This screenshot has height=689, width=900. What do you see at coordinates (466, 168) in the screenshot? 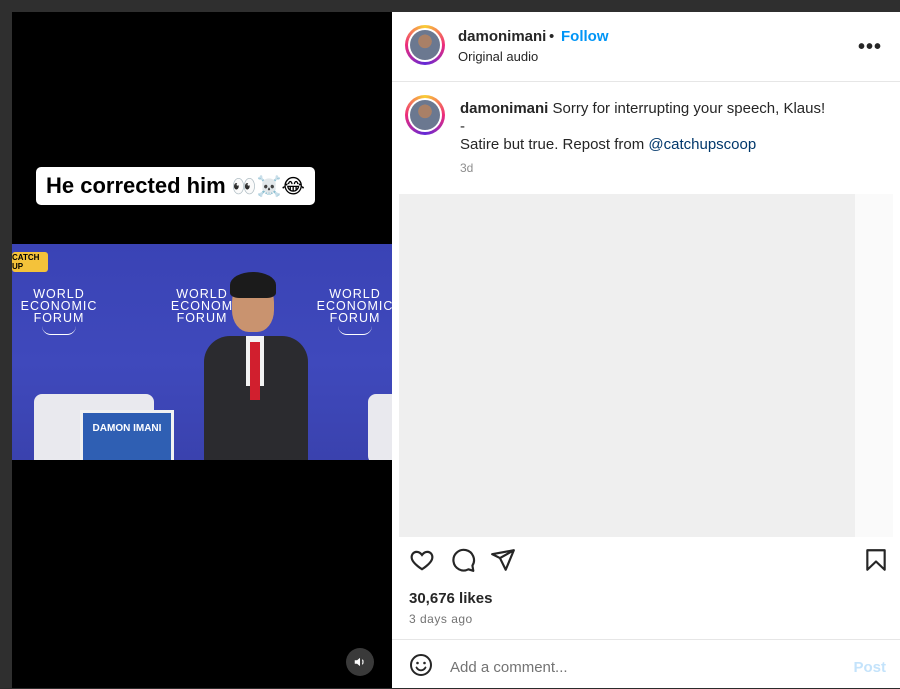
I see `caption-timestamp: 3d` at bounding box center [466, 168].